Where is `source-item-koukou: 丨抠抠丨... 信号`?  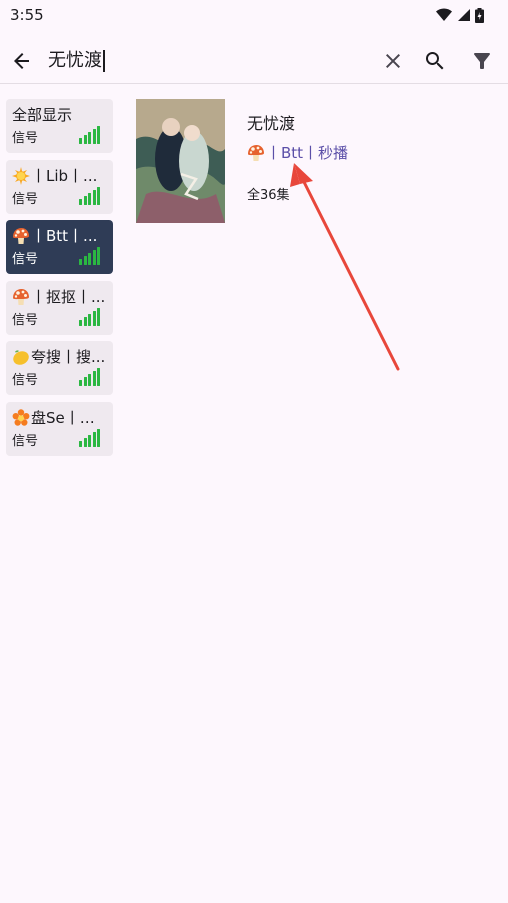 source-item-koukou: 丨抠抠丨... 信号 is located at coordinates (59, 307).